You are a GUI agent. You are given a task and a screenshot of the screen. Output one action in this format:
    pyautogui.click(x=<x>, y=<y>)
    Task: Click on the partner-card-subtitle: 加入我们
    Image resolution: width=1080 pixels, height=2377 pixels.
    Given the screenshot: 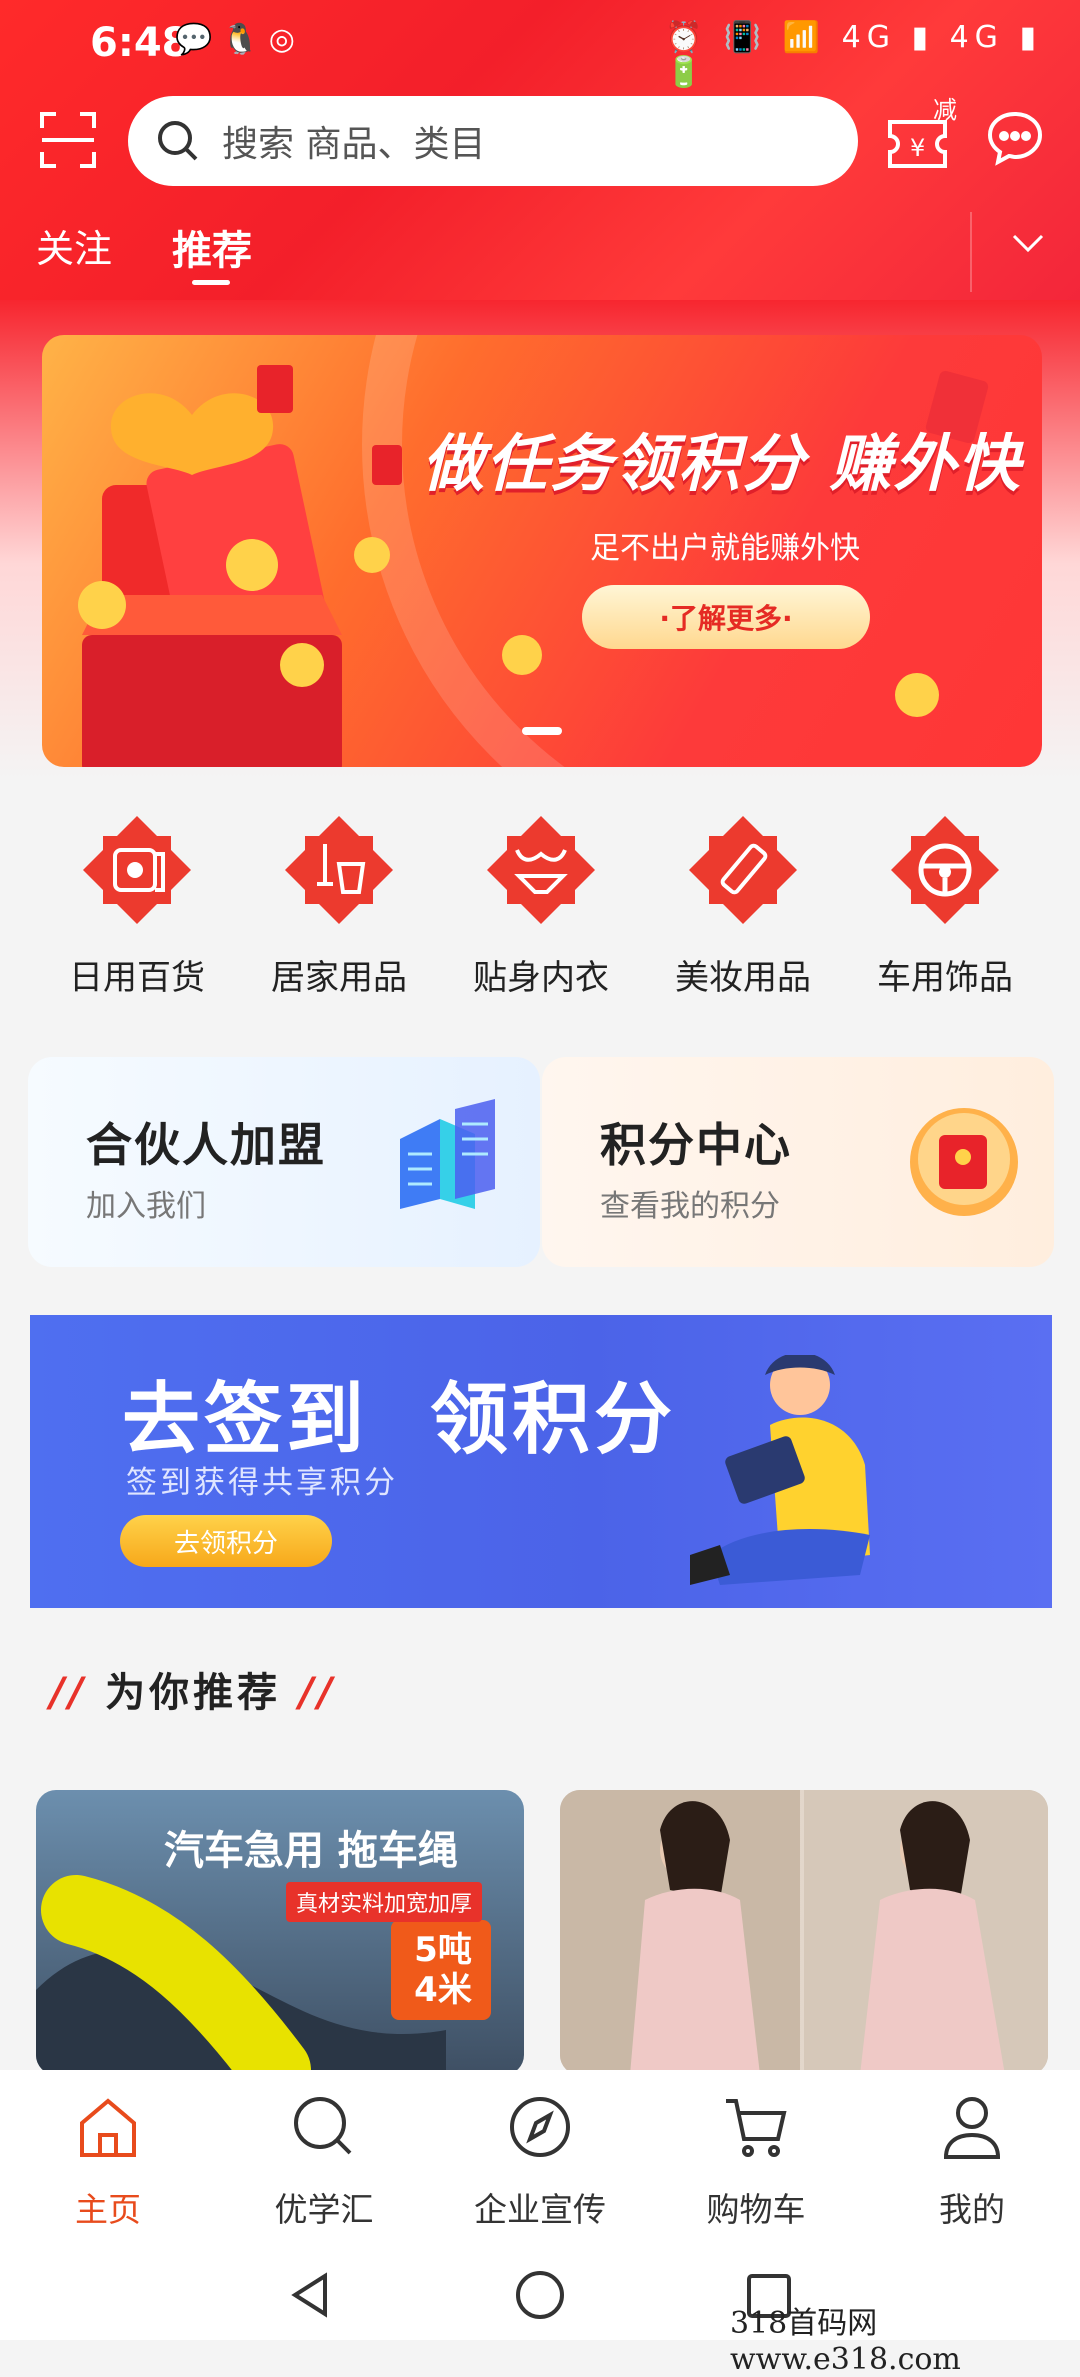 What is the action you would take?
    pyautogui.click(x=146, y=1206)
    